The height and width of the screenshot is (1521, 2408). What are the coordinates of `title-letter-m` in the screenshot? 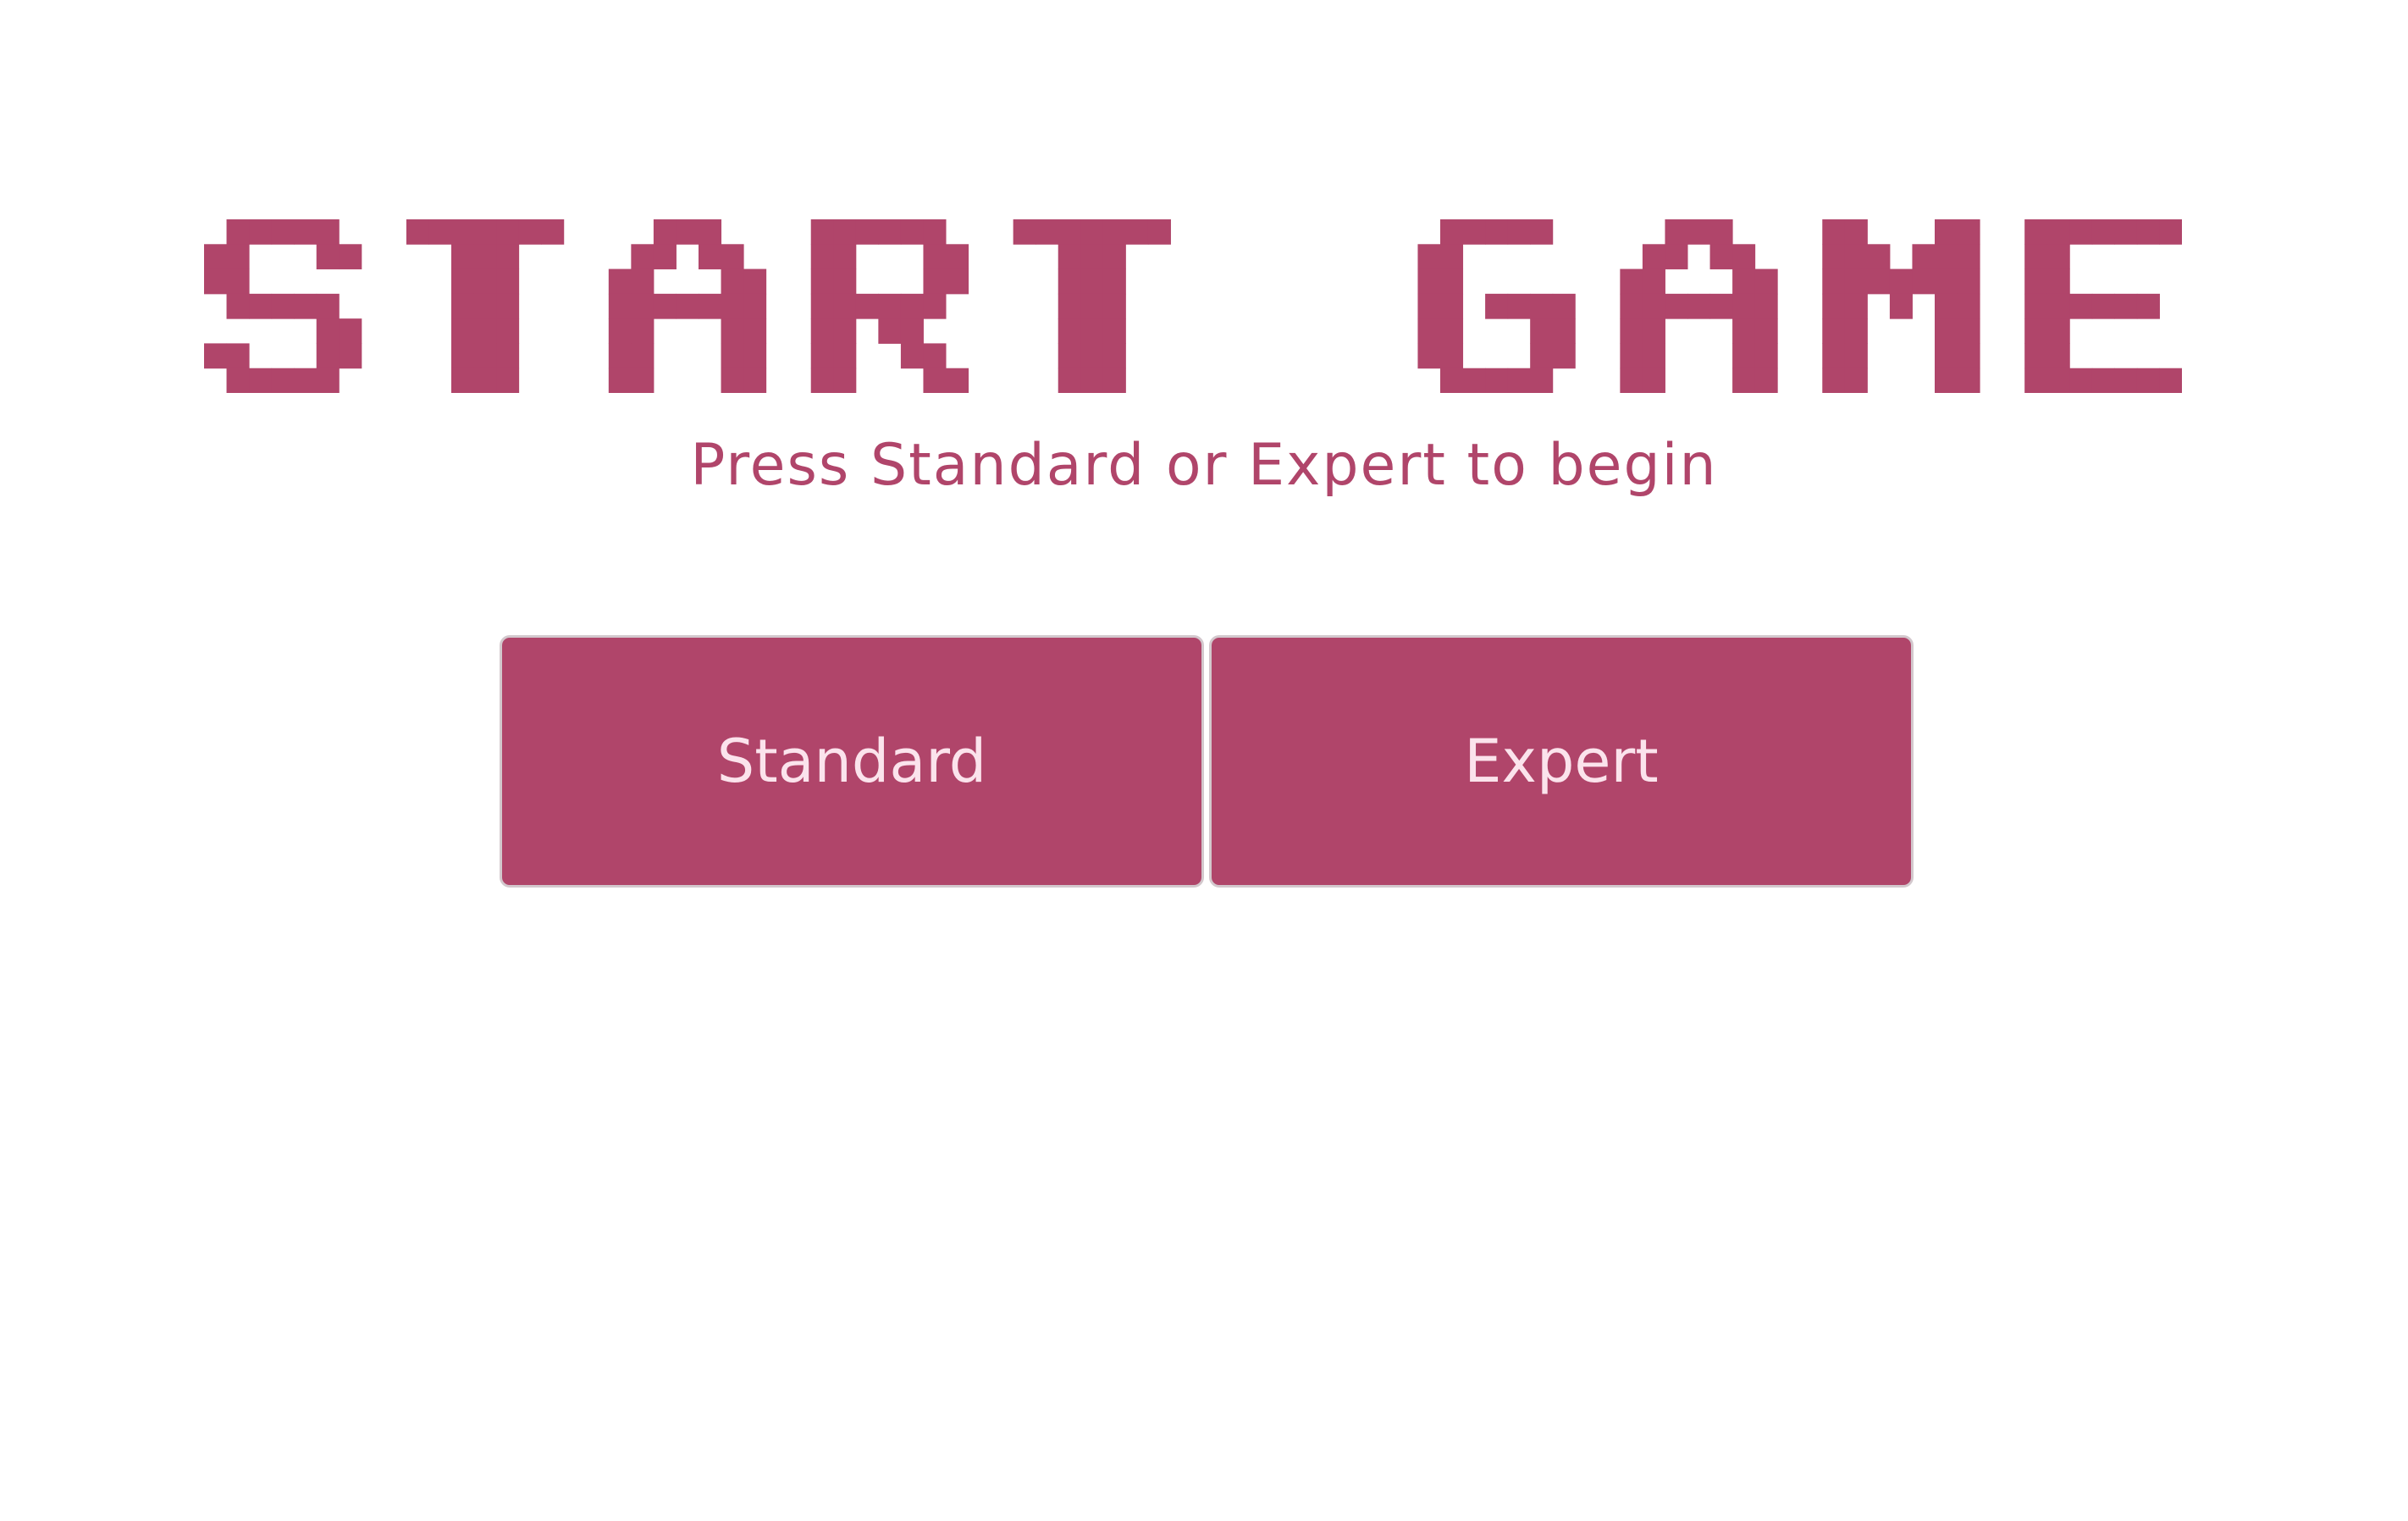 It's located at (1901, 306).